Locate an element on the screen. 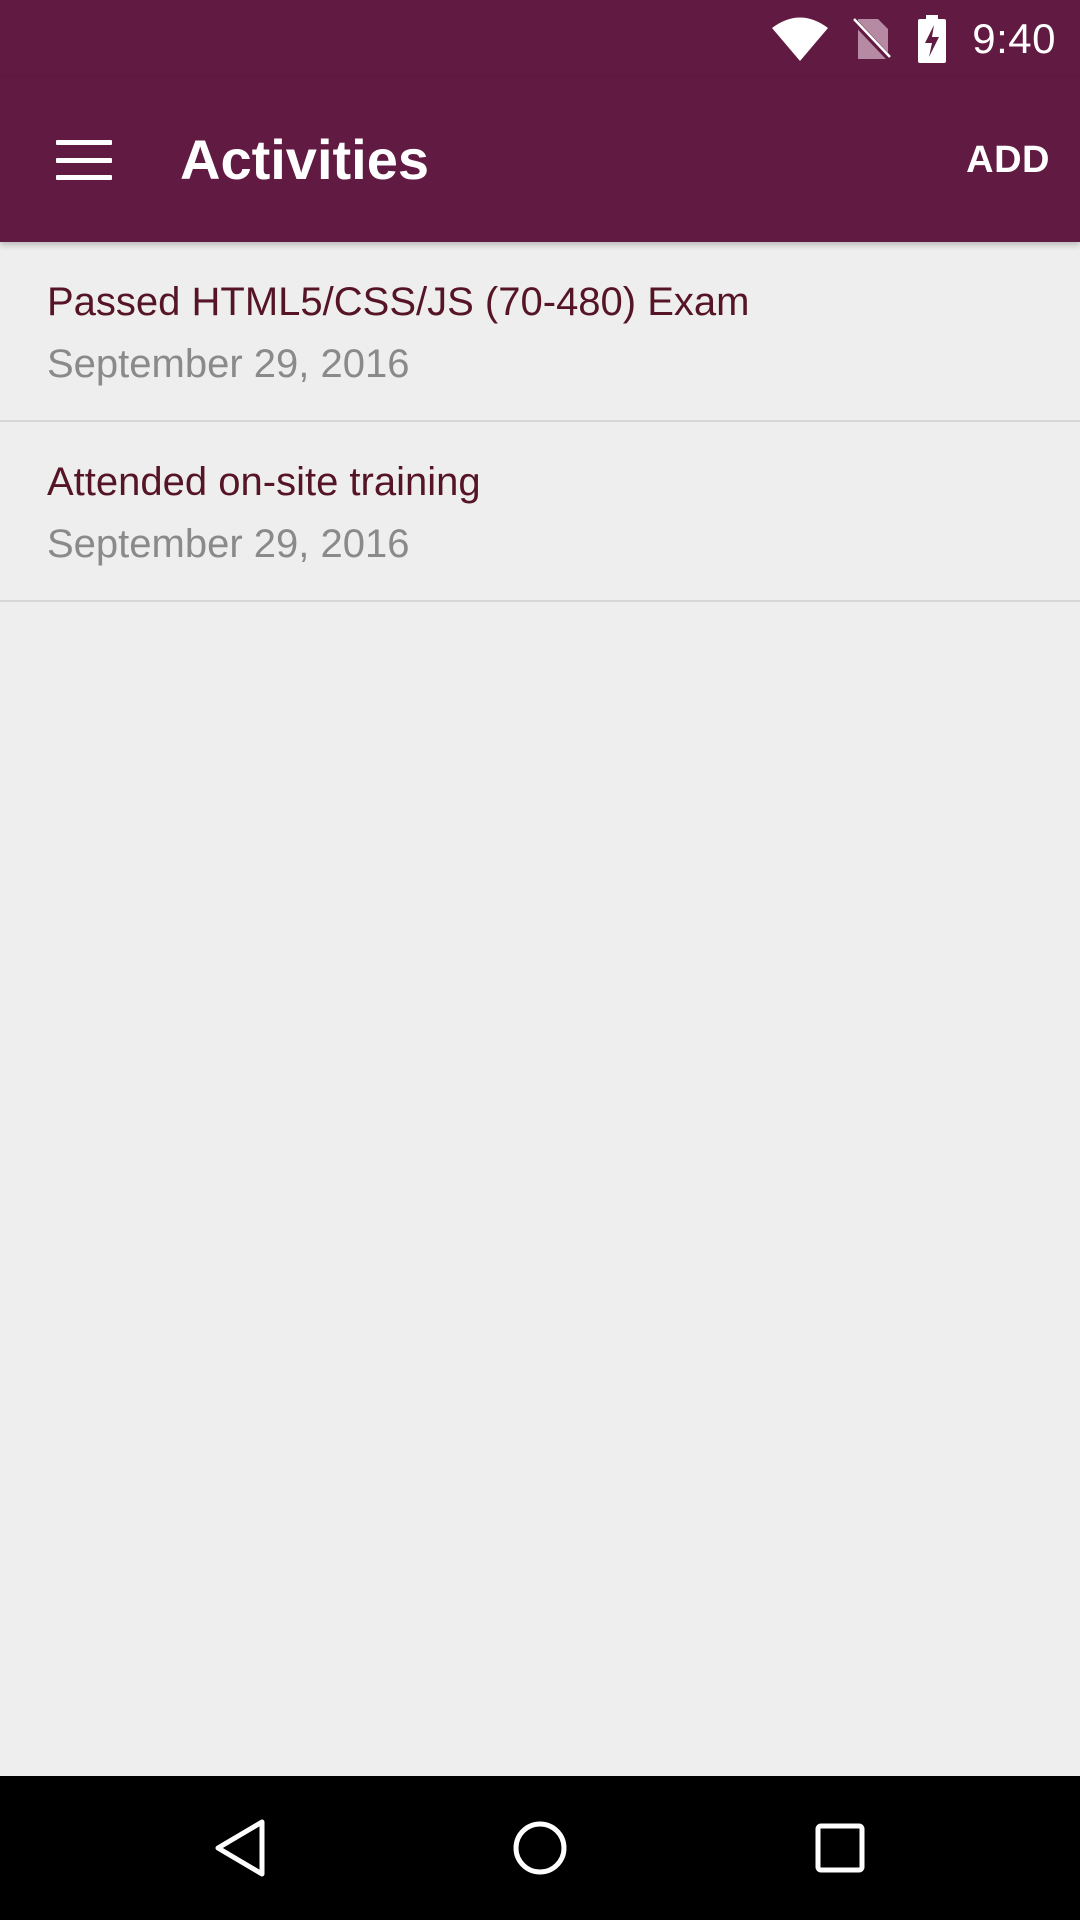 Image resolution: width=1080 pixels, height=1920 pixels. home-icon is located at coordinates (540, 1848).